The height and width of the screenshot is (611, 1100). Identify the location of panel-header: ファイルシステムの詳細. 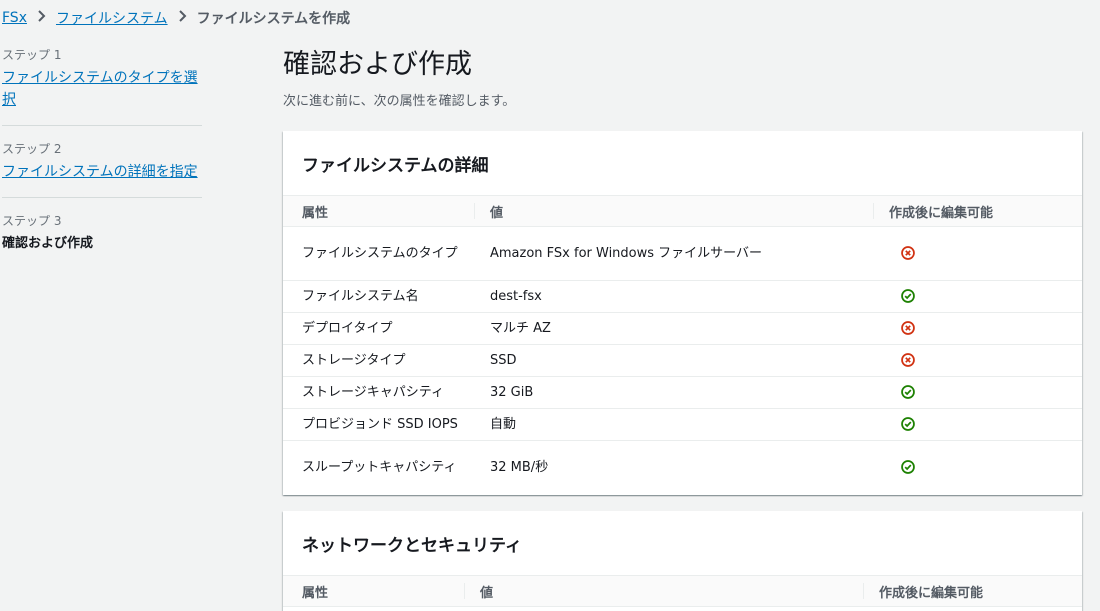
(682, 163).